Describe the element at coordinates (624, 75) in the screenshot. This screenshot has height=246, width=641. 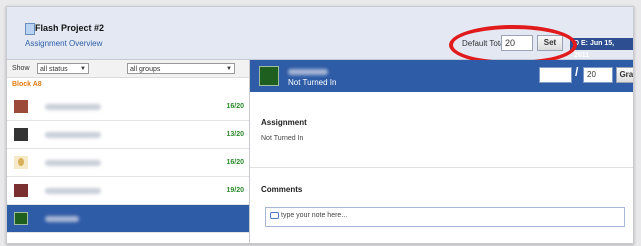
I see `grade-button: Grade` at that location.